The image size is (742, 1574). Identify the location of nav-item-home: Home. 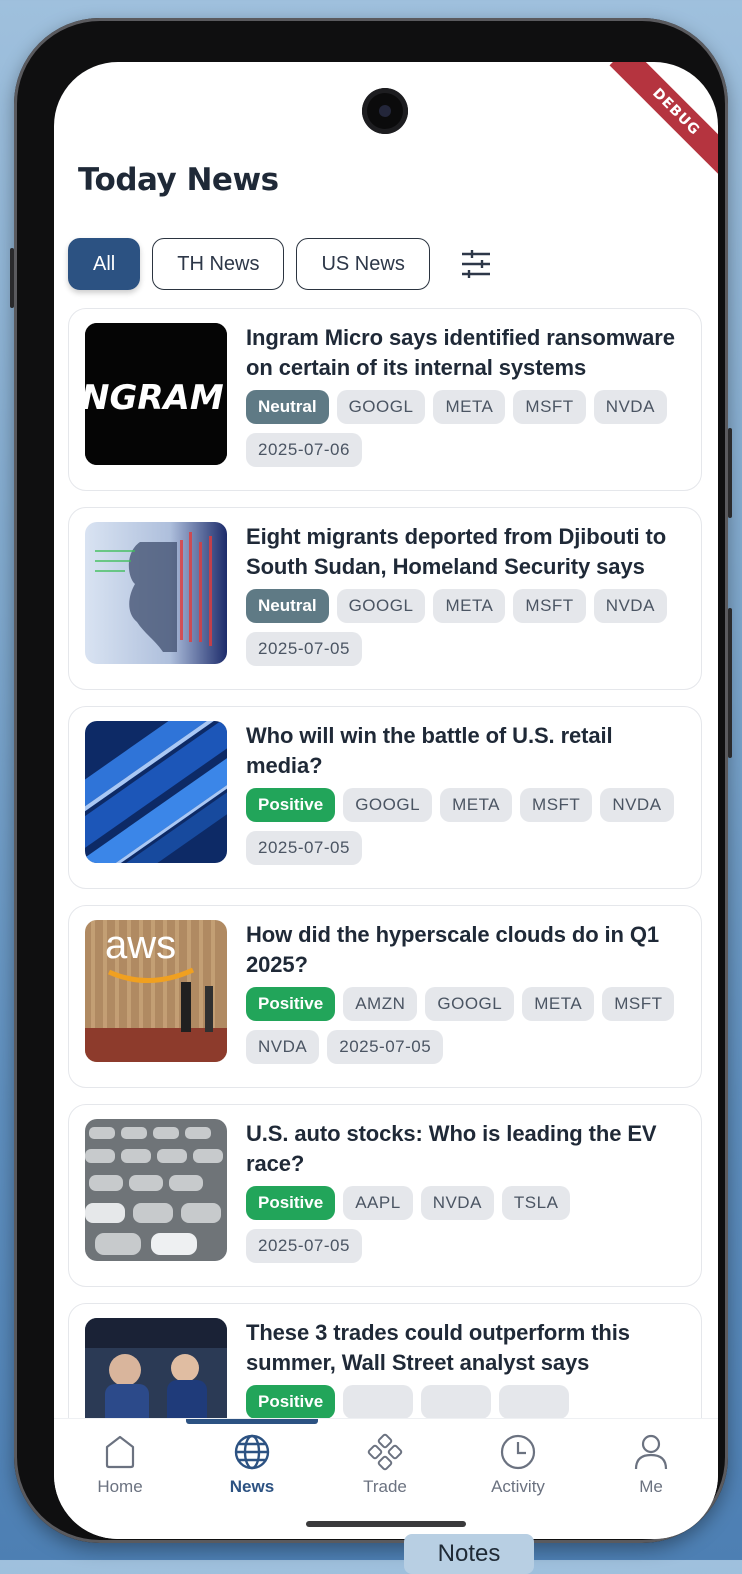
(120, 1468).